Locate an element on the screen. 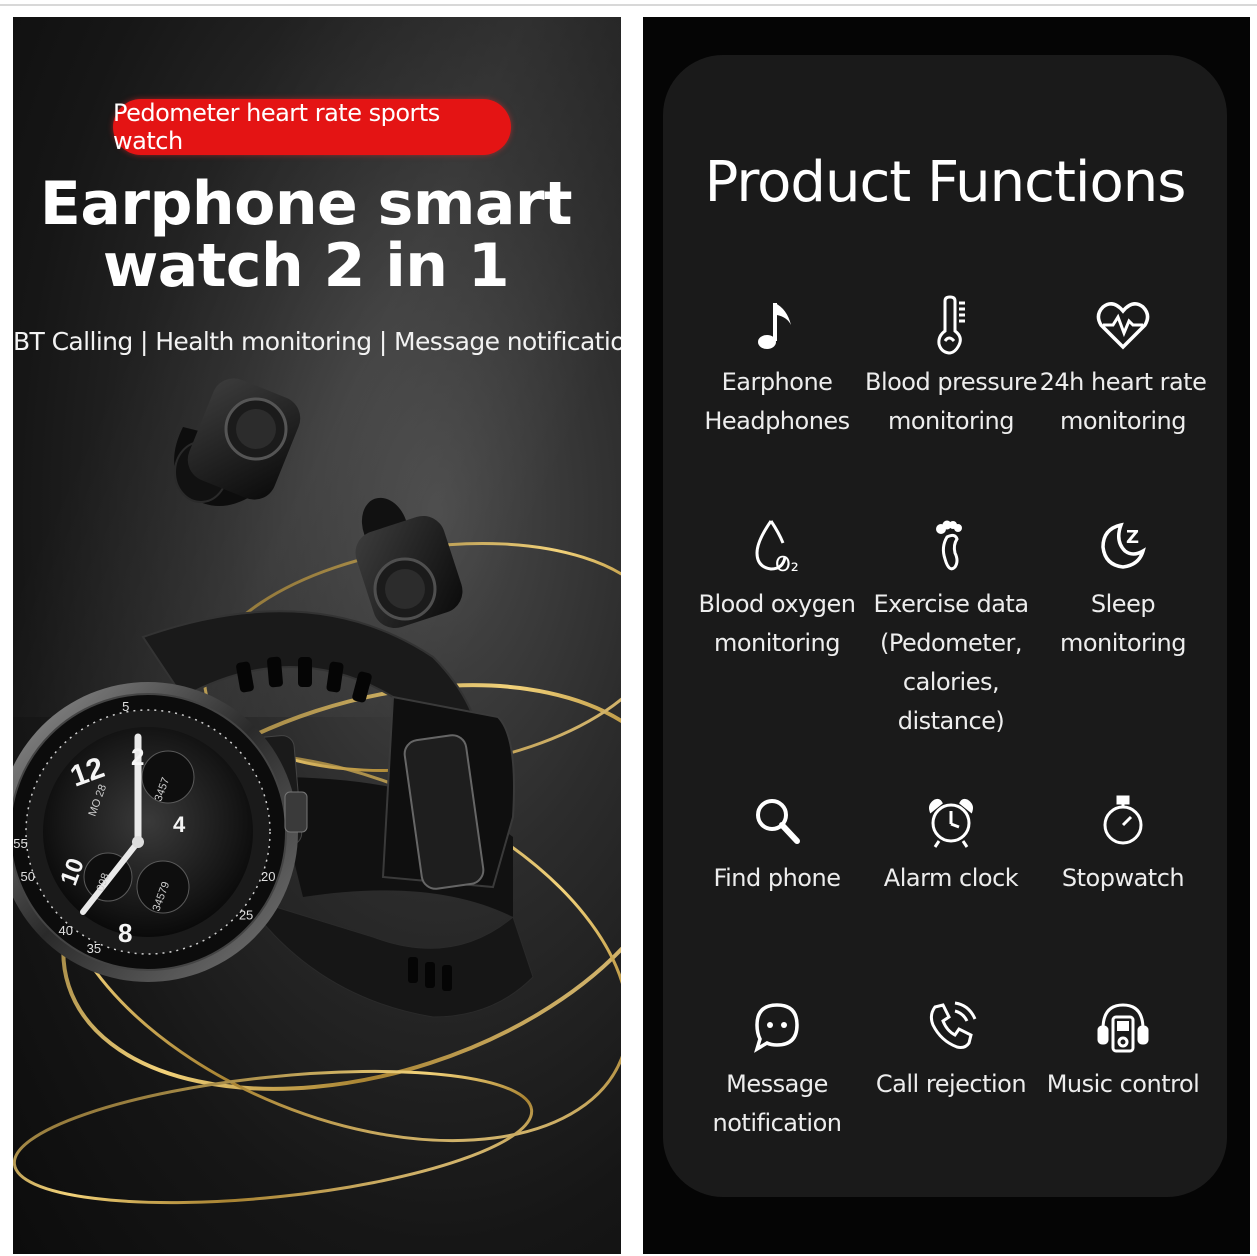 Image resolution: width=1257 pixels, height=1256 pixels. headline-line-2: watch 2 in 1 is located at coordinates (306, 266).